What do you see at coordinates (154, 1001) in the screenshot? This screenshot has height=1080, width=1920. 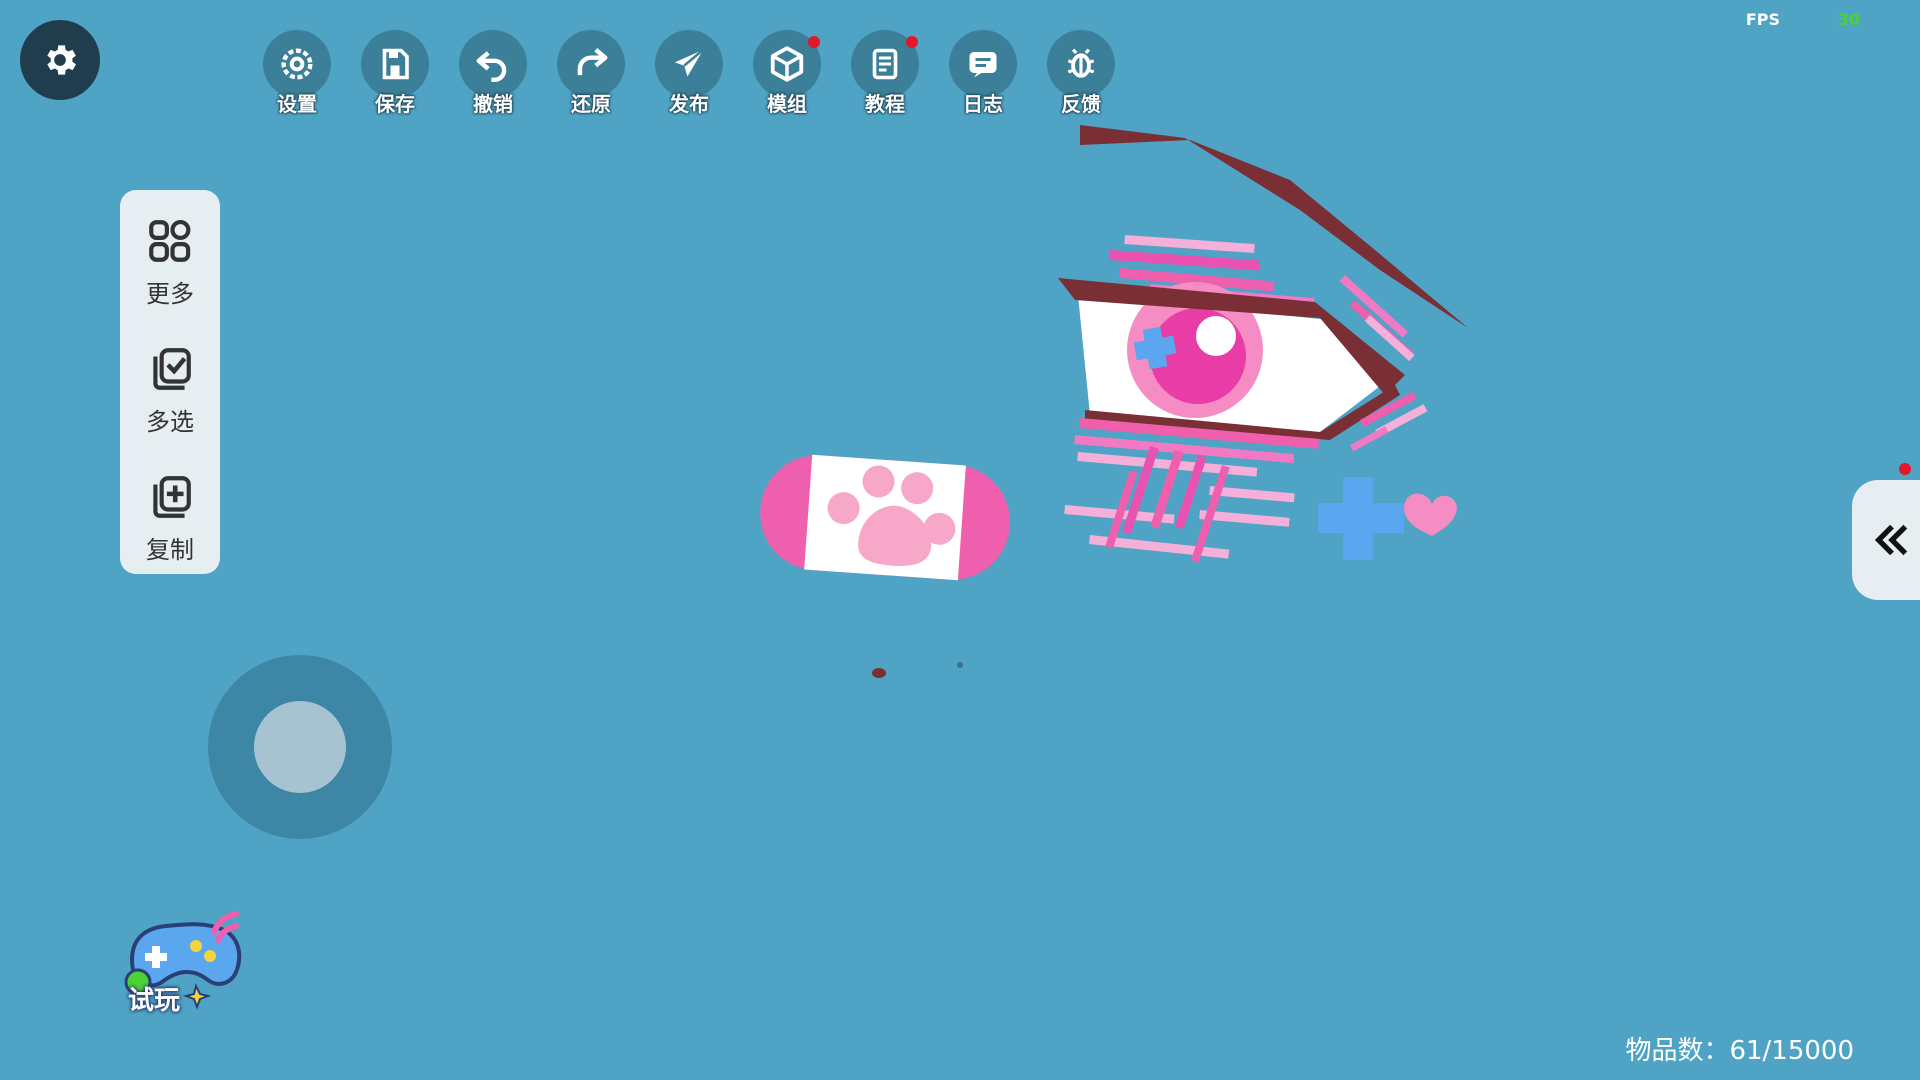 I see `playtest-label: 试玩` at bounding box center [154, 1001].